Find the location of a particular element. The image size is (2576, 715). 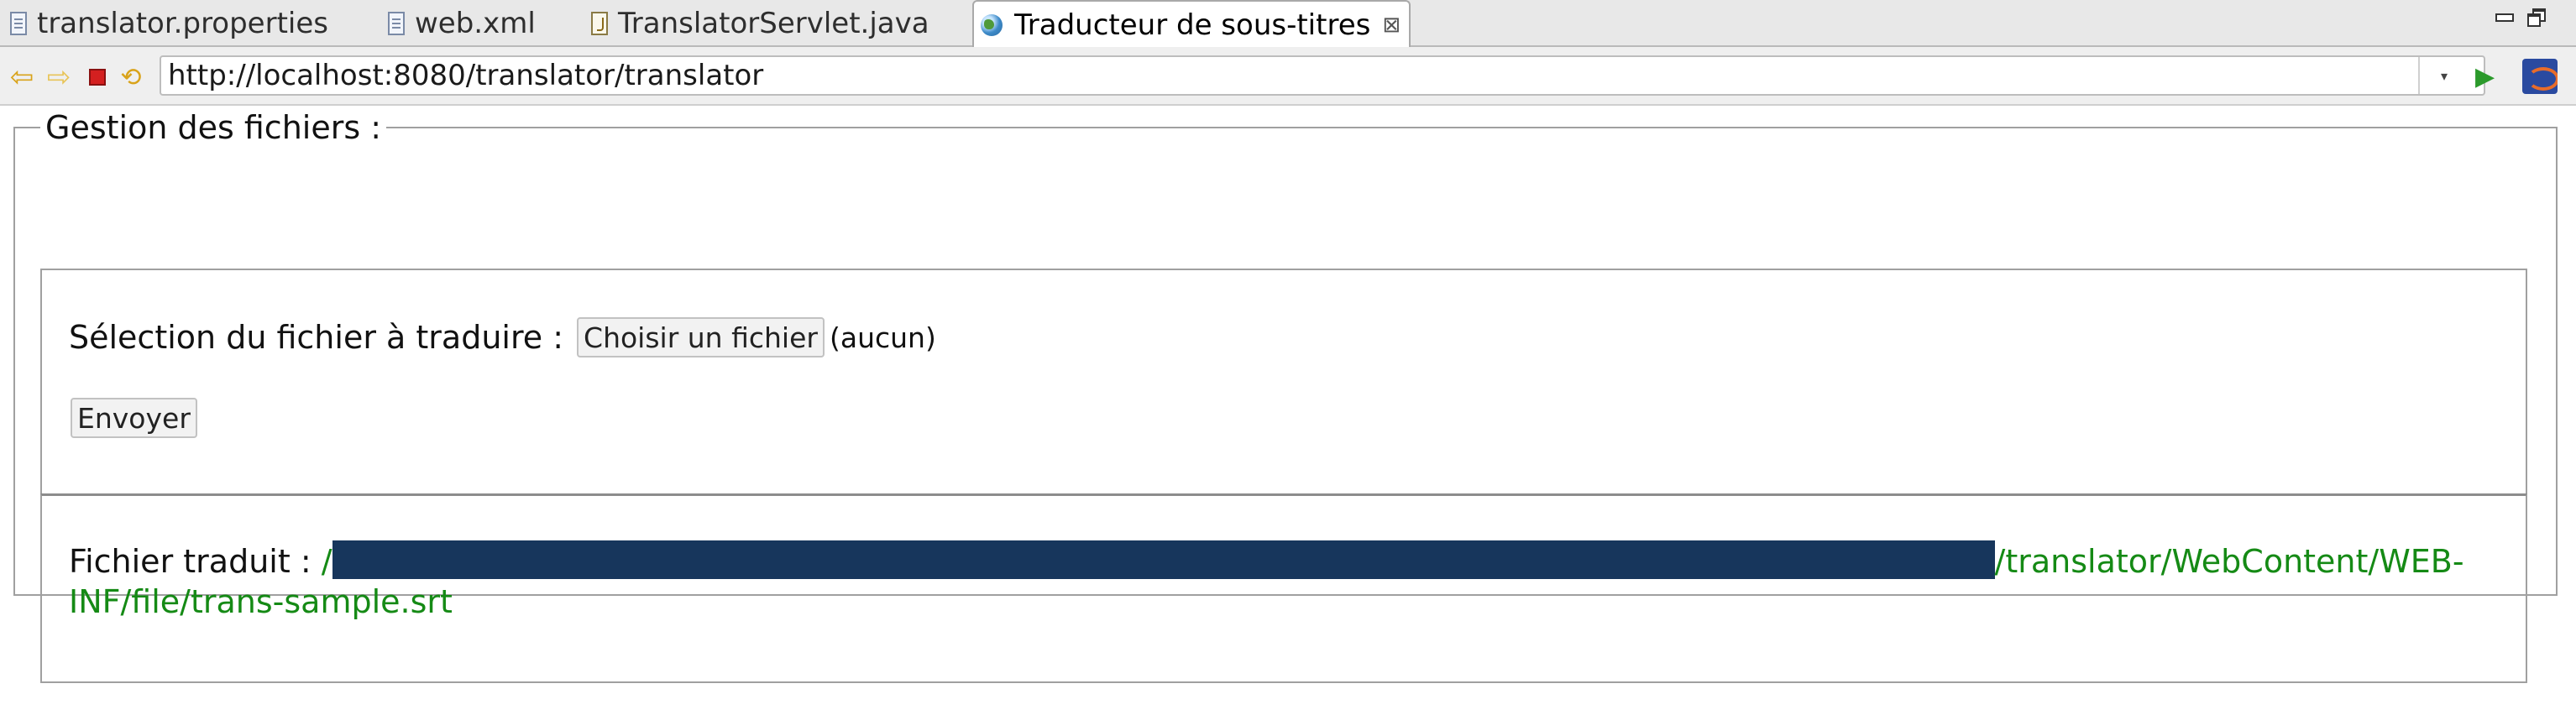

tab-traducteur-de-sous-titres: Traducteur de sous-titres ⊠ is located at coordinates (1192, 25).